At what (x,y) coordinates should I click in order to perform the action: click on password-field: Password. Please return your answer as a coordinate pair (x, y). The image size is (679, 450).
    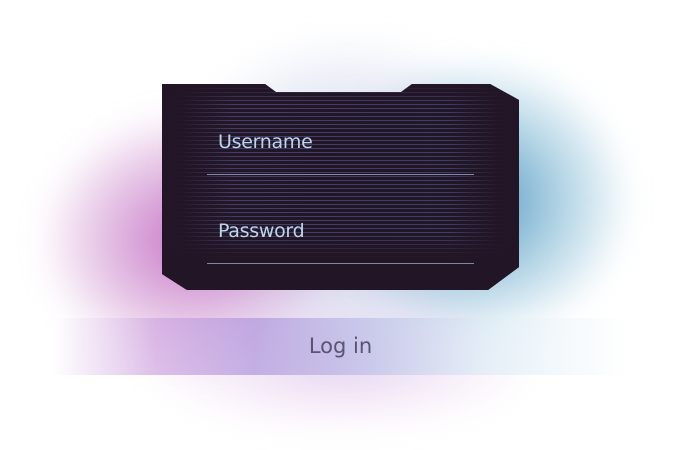
    Looking at the image, I should click on (340, 240).